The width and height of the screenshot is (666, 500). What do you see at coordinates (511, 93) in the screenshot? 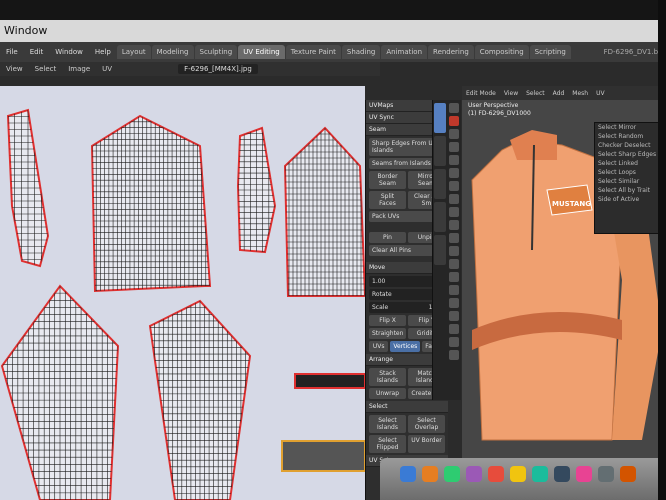
I see `viewport-menu-view: View` at bounding box center [511, 93].